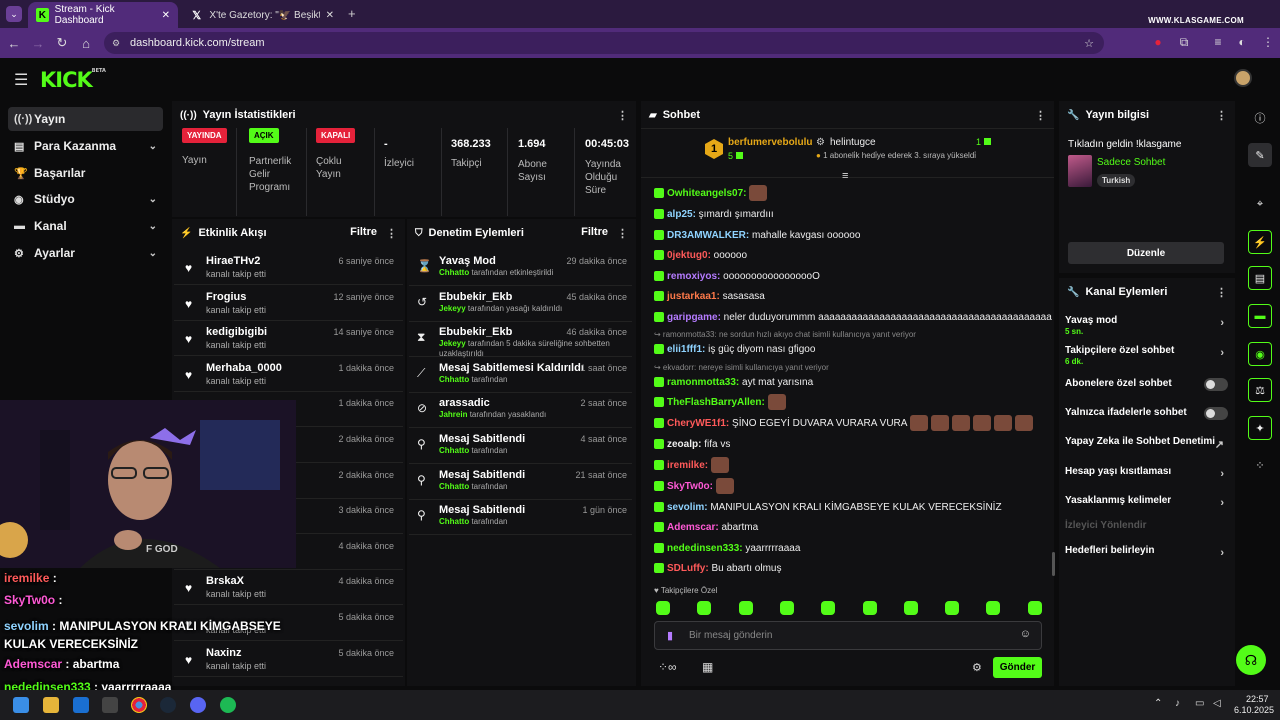 The width and height of the screenshot is (1280, 720). Describe the element at coordinates (228, 705) in the screenshot. I see `spotify-icon` at that location.